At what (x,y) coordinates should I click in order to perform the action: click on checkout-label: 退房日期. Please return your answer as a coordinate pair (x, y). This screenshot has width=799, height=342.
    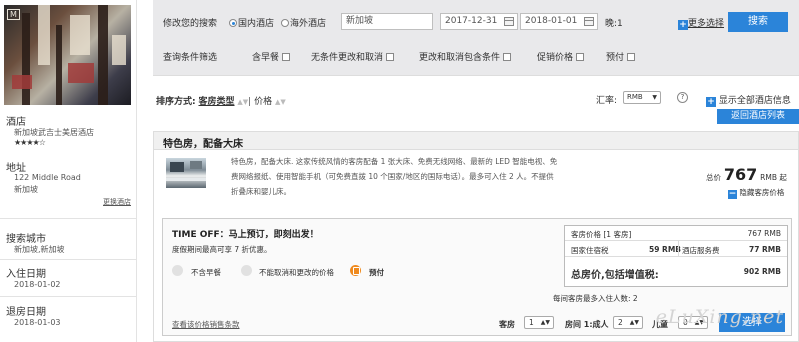
    Looking at the image, I should click on (26, 312).